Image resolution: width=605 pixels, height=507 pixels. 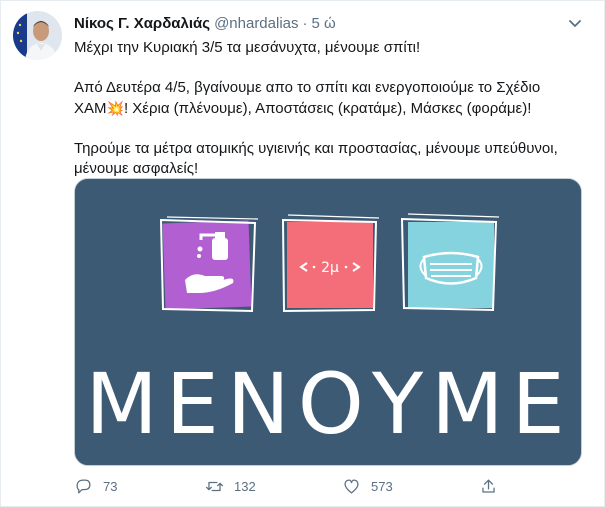 I want to click on tweet-header: Νίκος Γ. Χαρδαλιάς @nhardalias · 5 ώ, so click(x=205, y=23).